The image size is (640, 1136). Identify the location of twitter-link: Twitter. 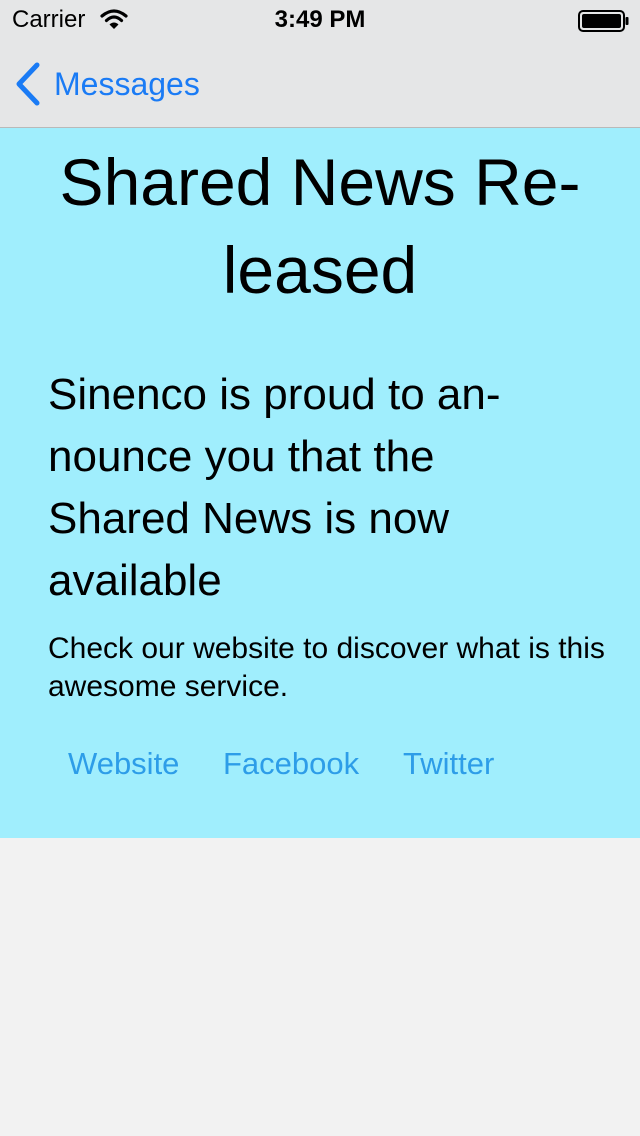
(448, 764).